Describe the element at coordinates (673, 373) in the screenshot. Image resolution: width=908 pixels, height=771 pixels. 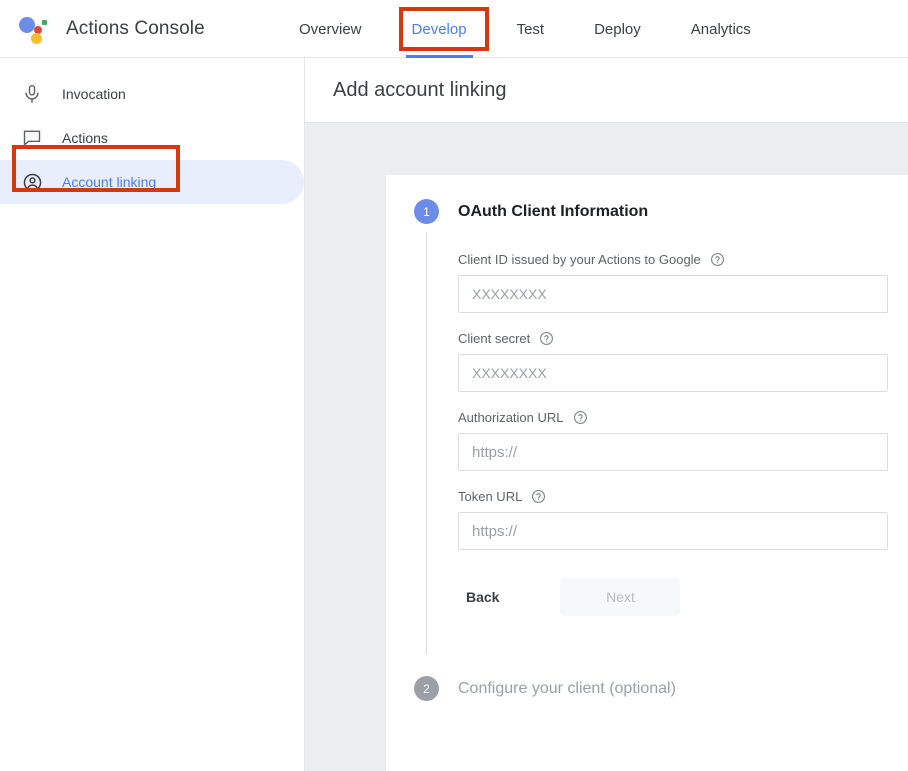
I see `client-secret-input` at that location.